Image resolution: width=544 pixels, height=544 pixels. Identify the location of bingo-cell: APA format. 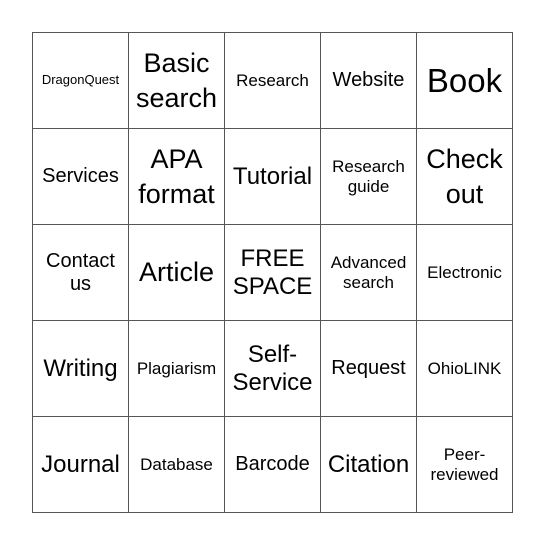
(177, 177).